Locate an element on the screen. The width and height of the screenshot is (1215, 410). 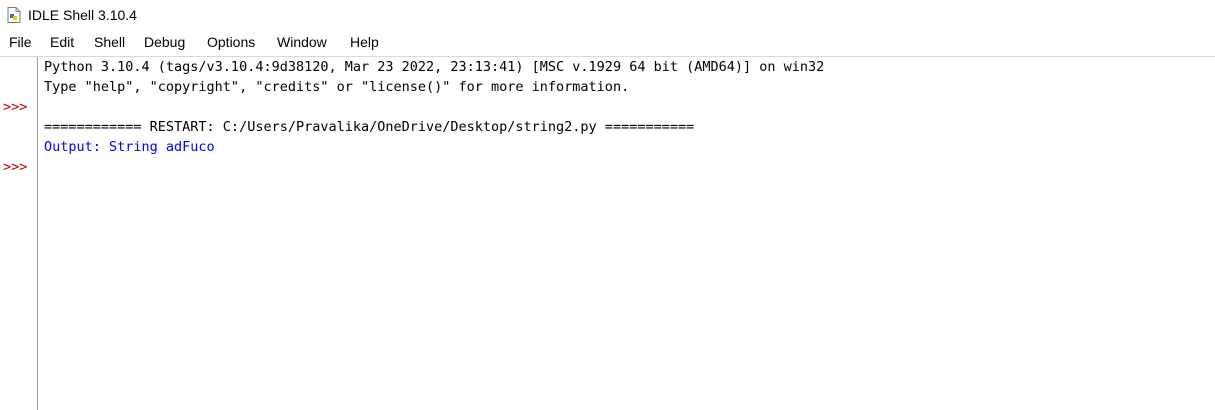
menu-help: Help is located at coordinates (364, 42).